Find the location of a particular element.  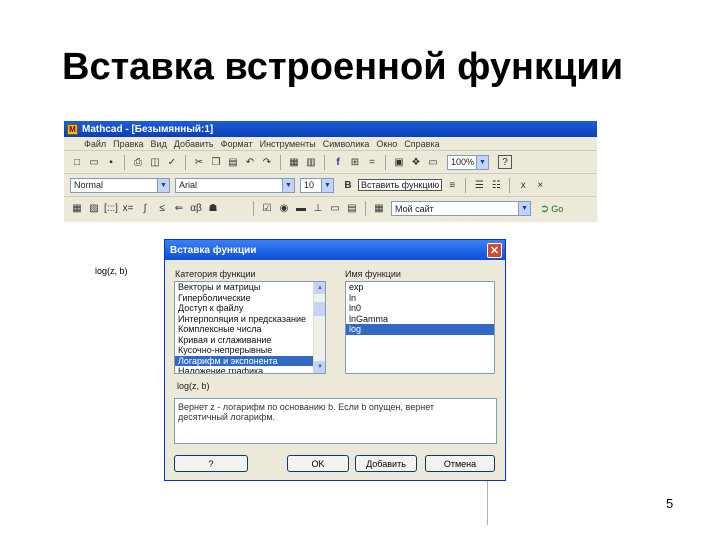

evaluation-icon: x= is located at coordinates (128, 209).